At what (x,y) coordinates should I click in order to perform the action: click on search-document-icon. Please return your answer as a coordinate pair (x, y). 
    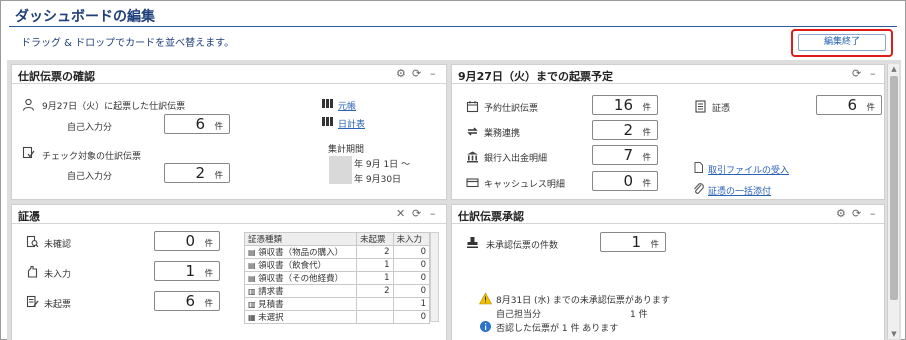
    Looking at the image, I should click on (32, 241).